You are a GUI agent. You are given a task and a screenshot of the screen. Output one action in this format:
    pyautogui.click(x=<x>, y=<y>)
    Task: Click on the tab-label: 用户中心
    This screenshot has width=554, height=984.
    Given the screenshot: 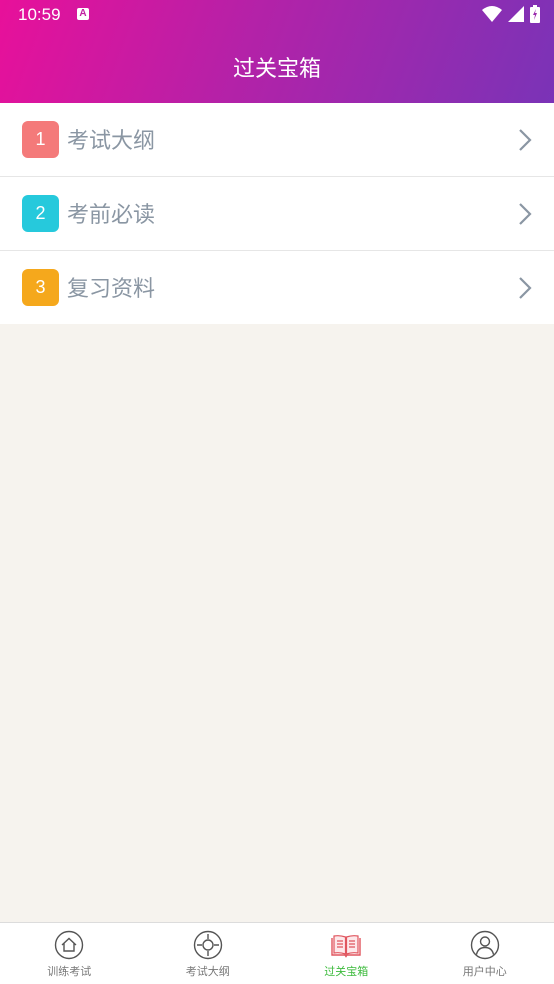 What is the action you would take?
    pyautogui.click(x=484, y=971)
    